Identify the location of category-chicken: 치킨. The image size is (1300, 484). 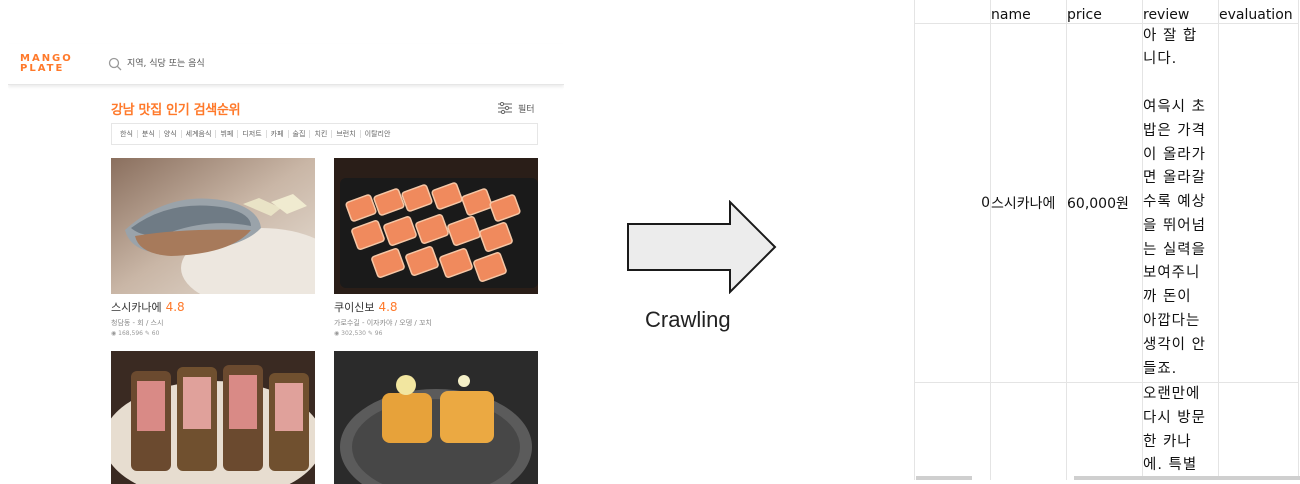
(321, 134).